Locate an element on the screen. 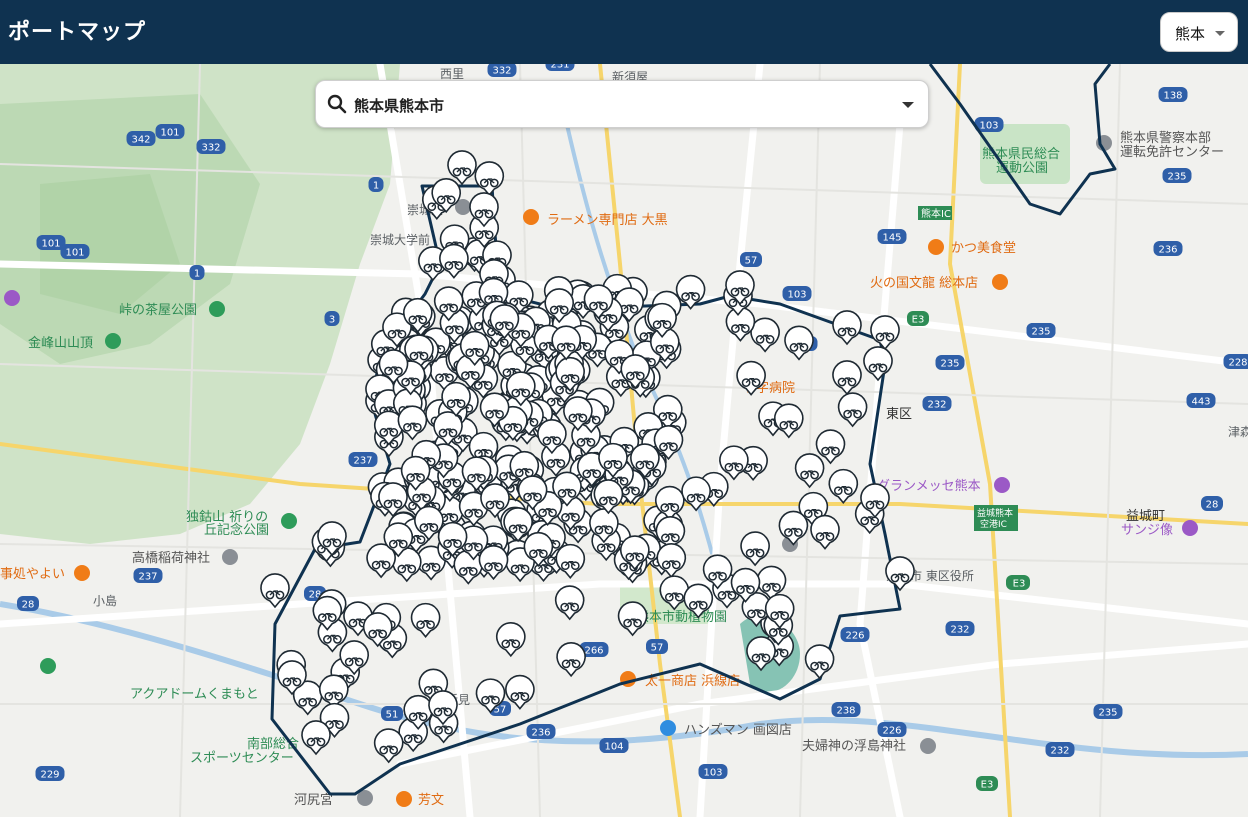  poi-label: スポーツセンター is located at coordinates (242, 758).